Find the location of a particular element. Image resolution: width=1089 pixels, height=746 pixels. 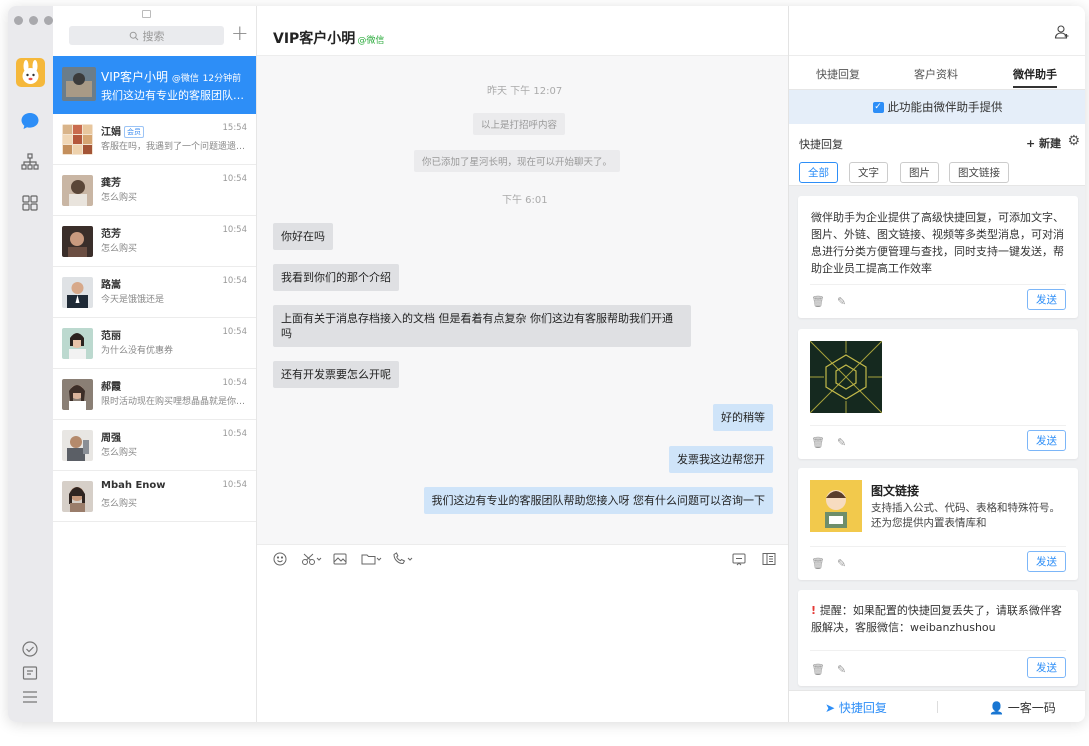

new-button: + 新建 is located at coordinates (1043, 143).